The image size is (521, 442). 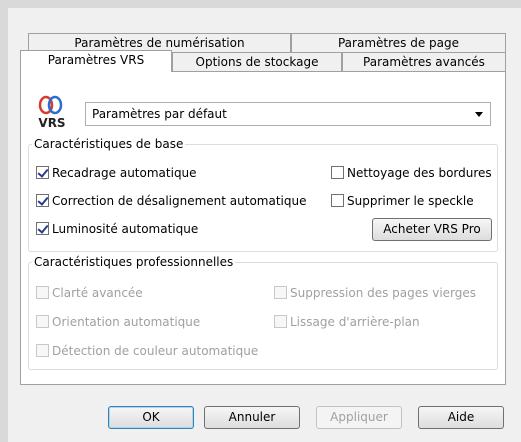 I want to click on checkbox-luminosite-automatique: Luminosité automatique, so click(x=117, y=229).